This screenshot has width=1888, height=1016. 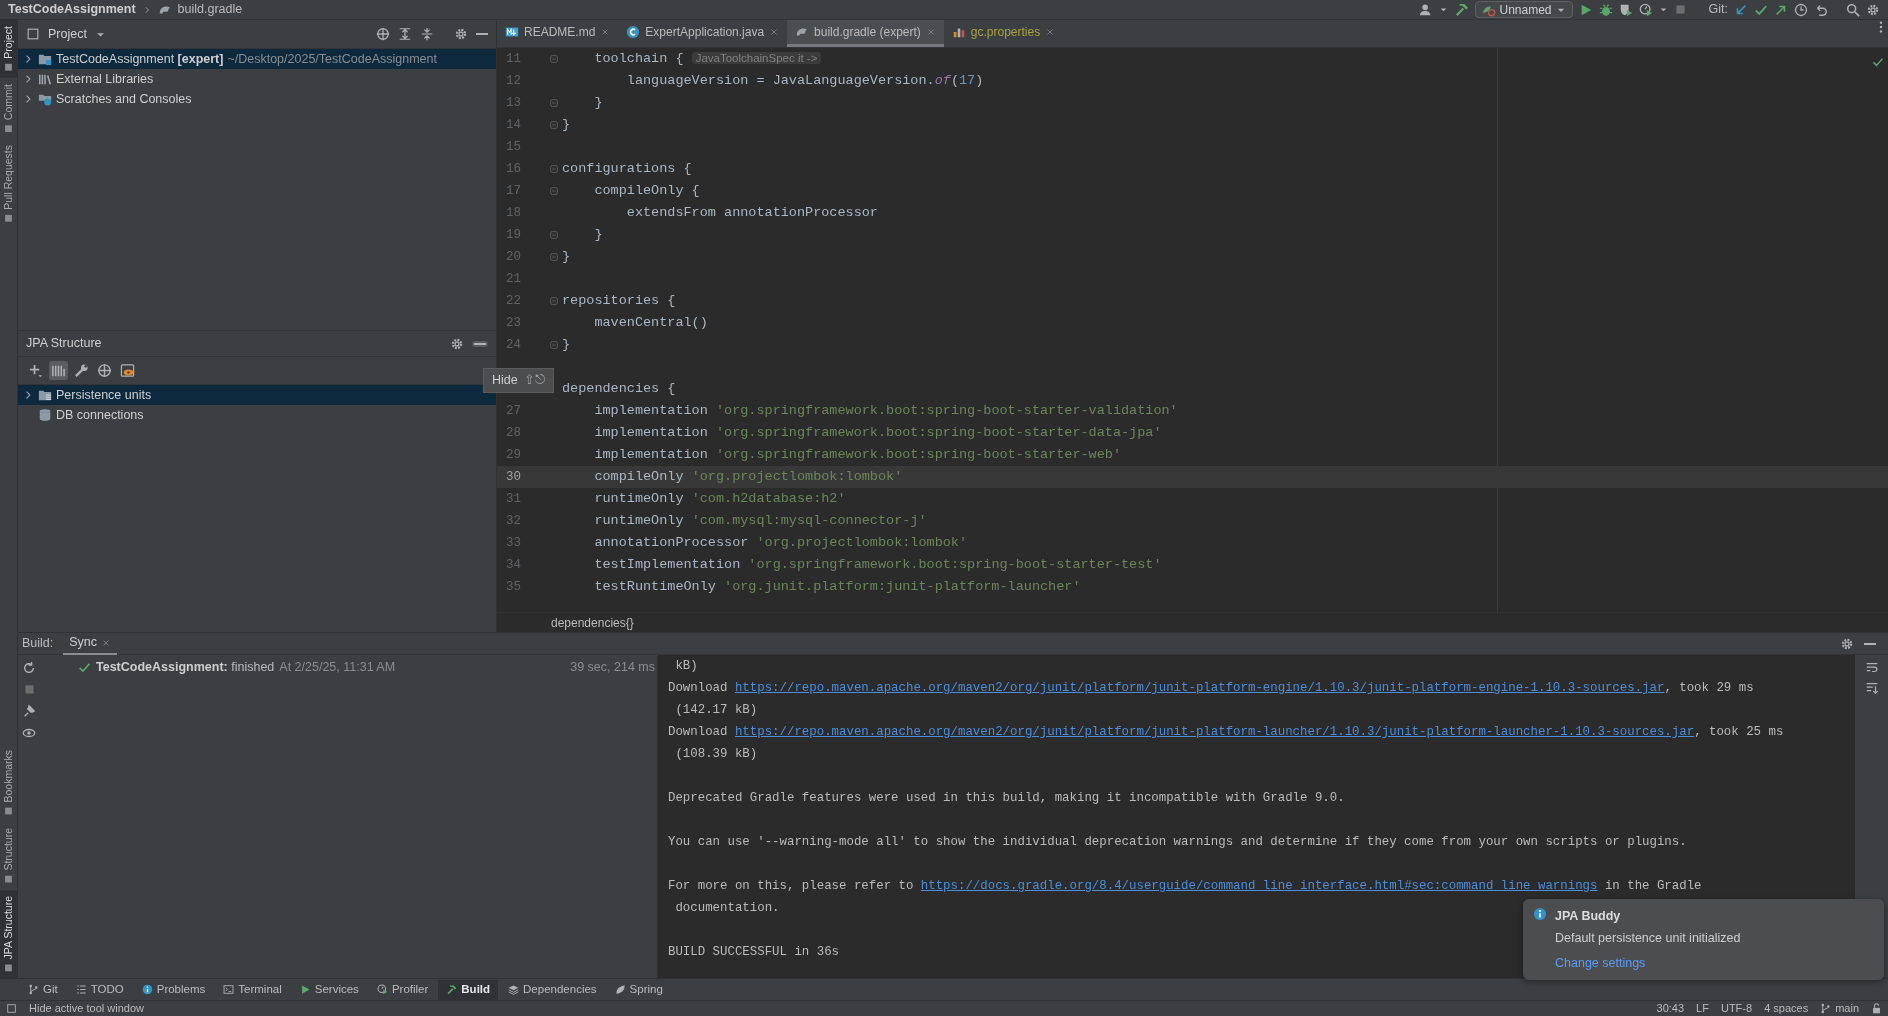 I want to click on tool-window-tab: Bookmarks, so click(x=9, y=783).